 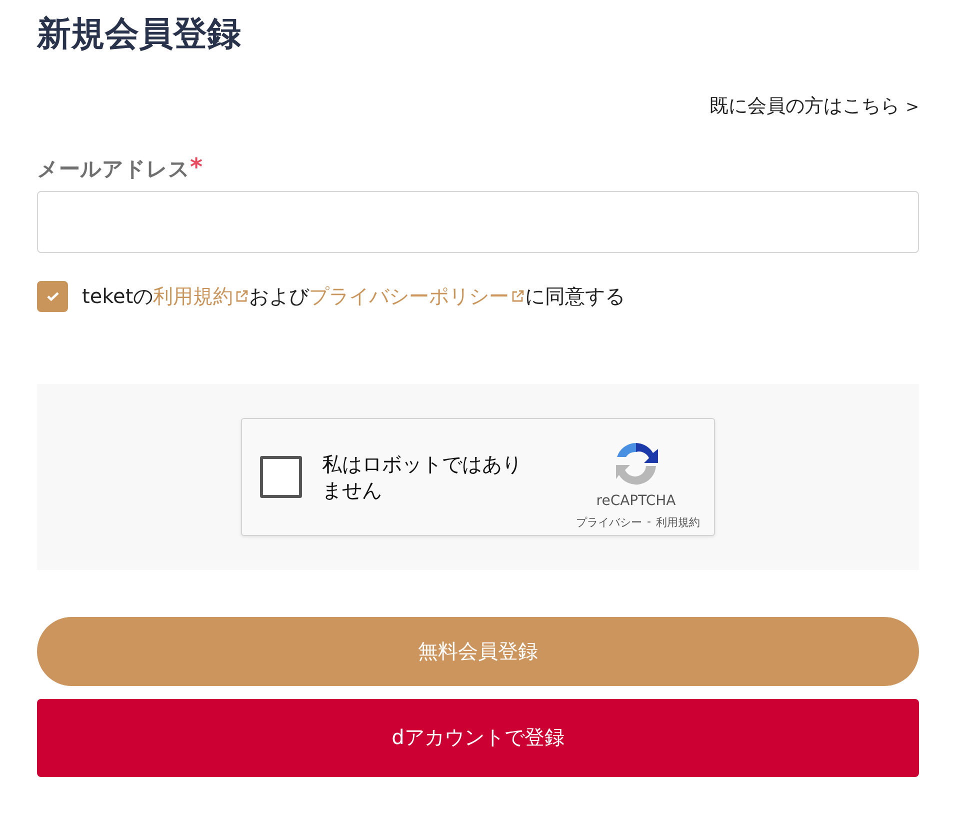 I want to click on recaptcha-link: 利用規約, so click(x=678, y=522).